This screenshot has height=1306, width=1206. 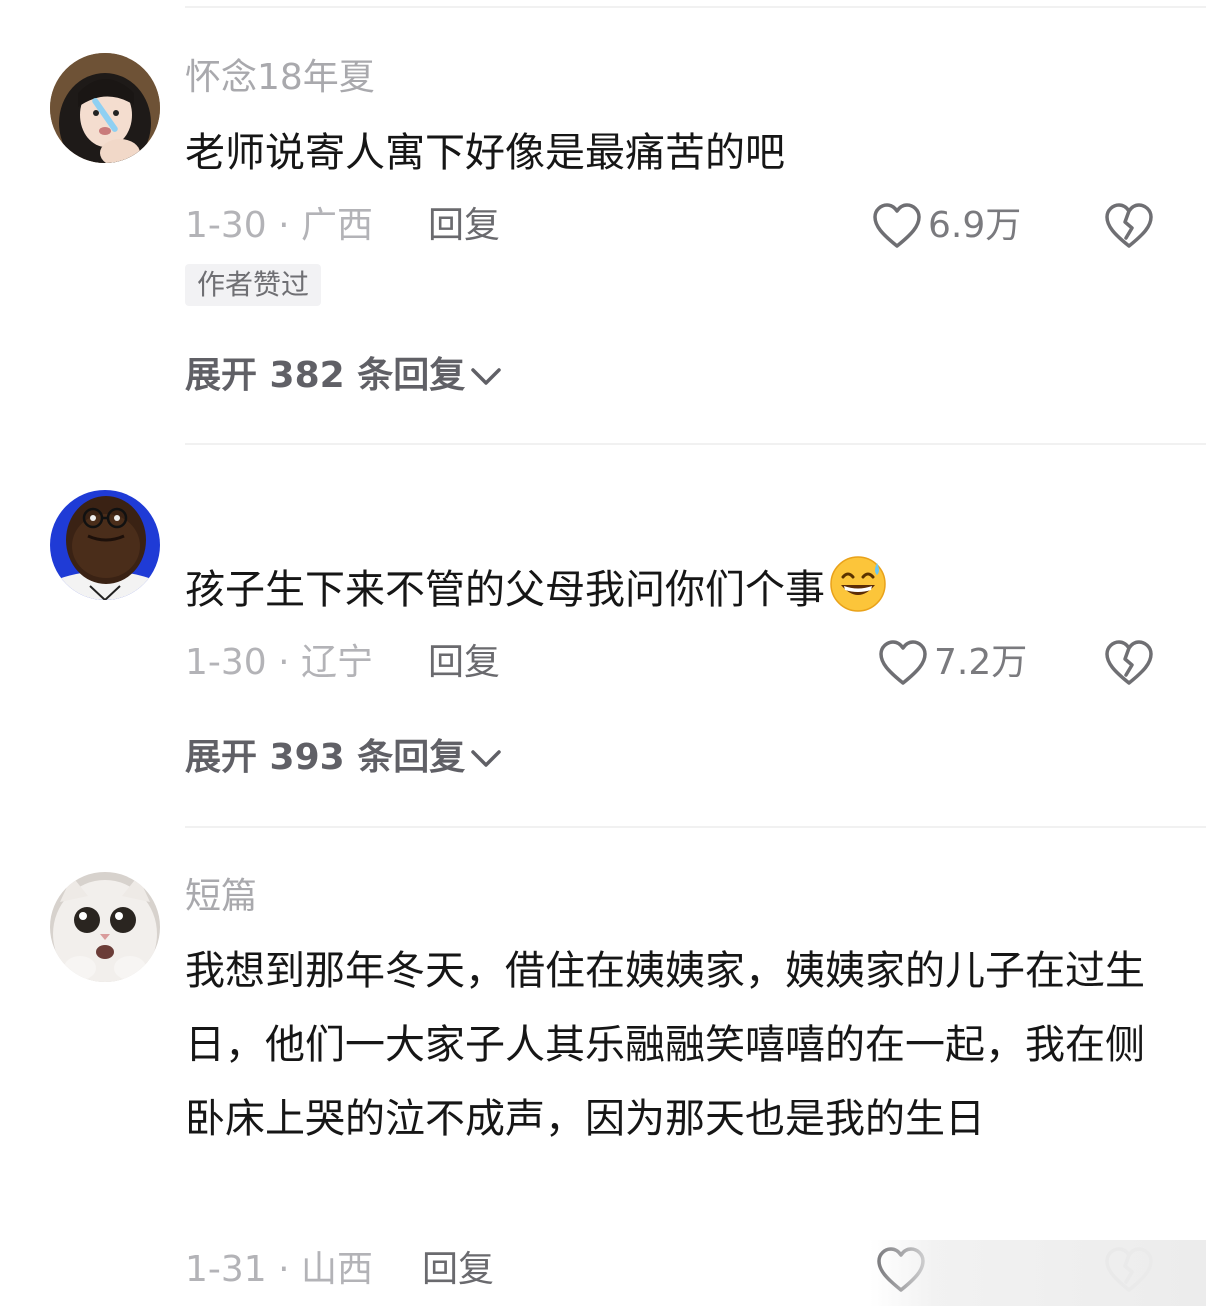 What do you see at coordinates (981, 662) in the screenshot?
I see `like-count: 7.2万` at bounding box center [981, 662].